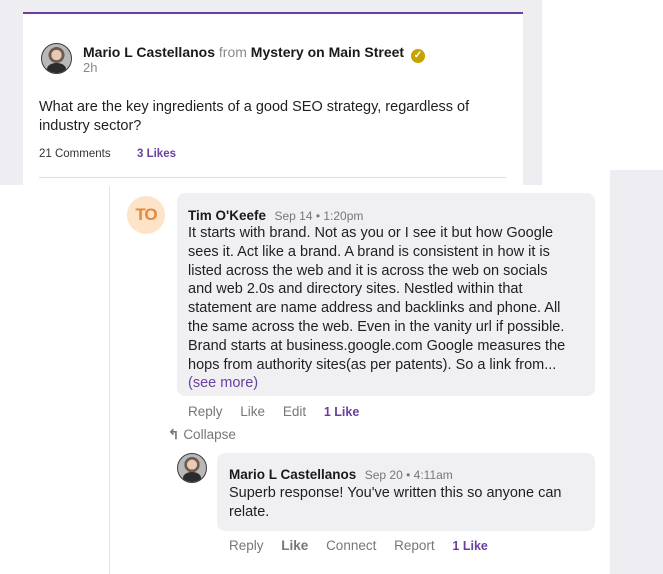 The width and height of the screenshot is (663, 574). Describe the element at coordinates (280, 411) in the screenshot. I see `comment-actions: Reply Like Edit 1 Like` at that location.